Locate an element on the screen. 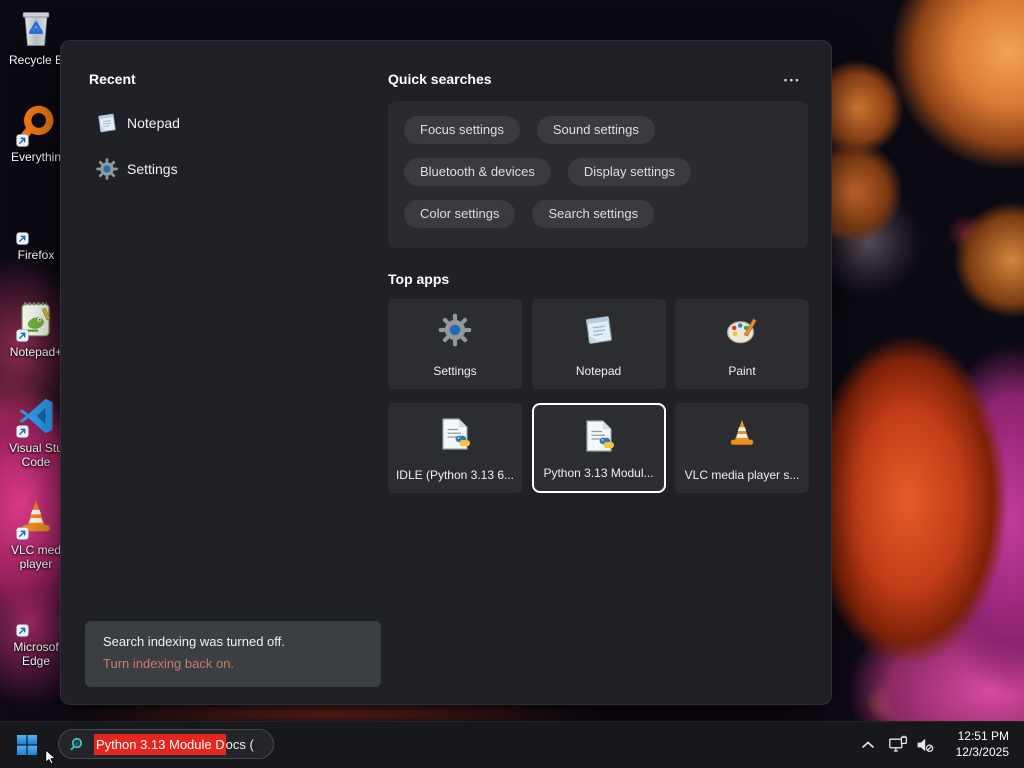 The height and width of the screenshot is (768, 1024). tray-network-ethernet-icon is located at coordinates (898, 745).